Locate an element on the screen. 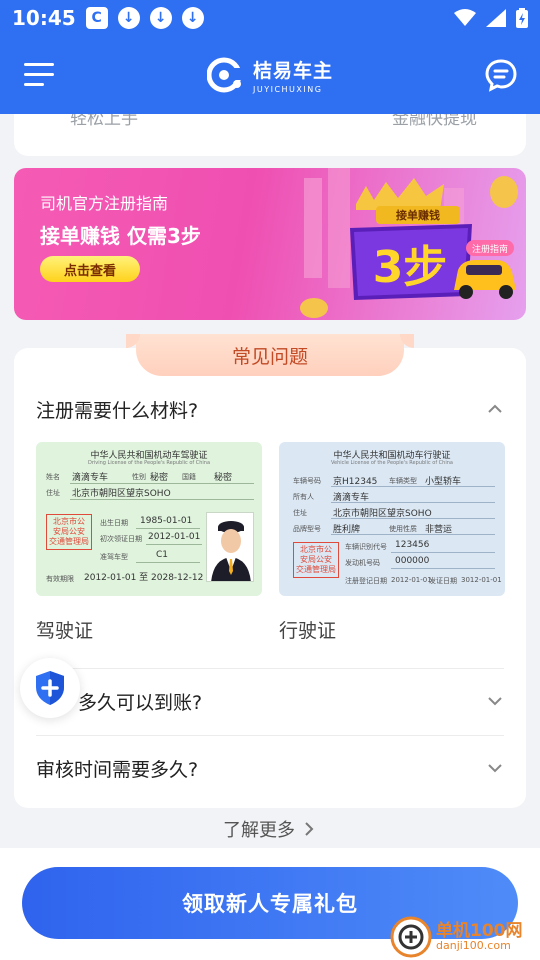 This screenshot has height=960, width=540. vehicle-license-caption: 行驶证 is located at coordinates (308, 631).